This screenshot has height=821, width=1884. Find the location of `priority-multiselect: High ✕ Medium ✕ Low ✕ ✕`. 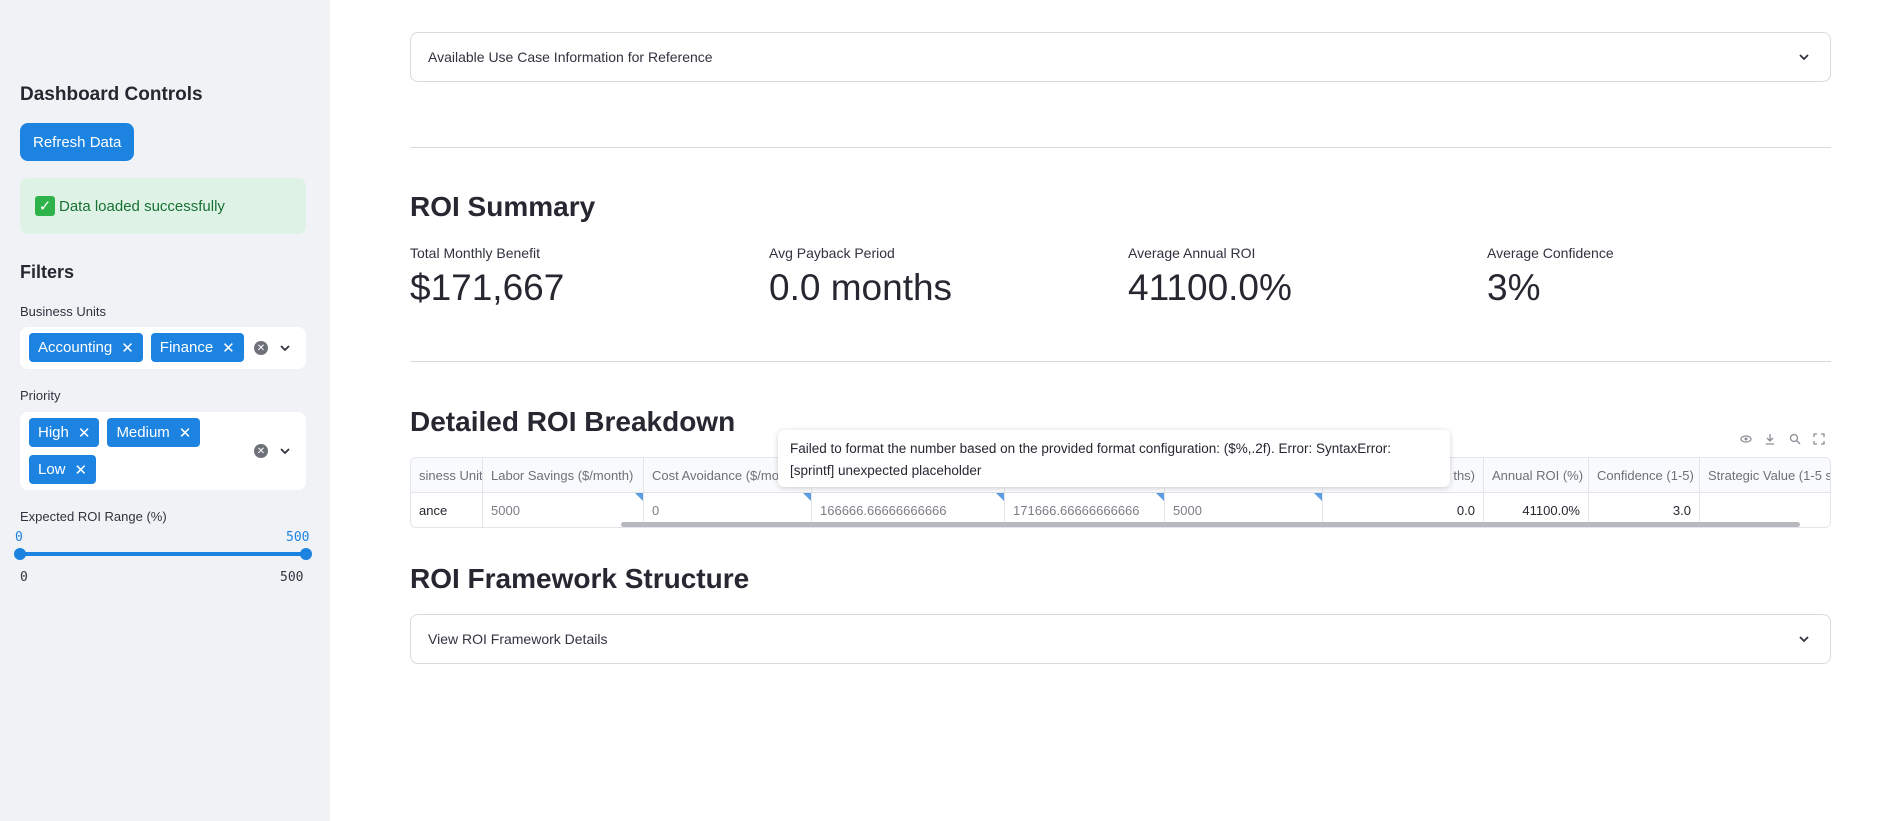

priority-multiselect: High ✕ Medium ✕ Low ✕ ✕ is located at coordinates (163, 451).